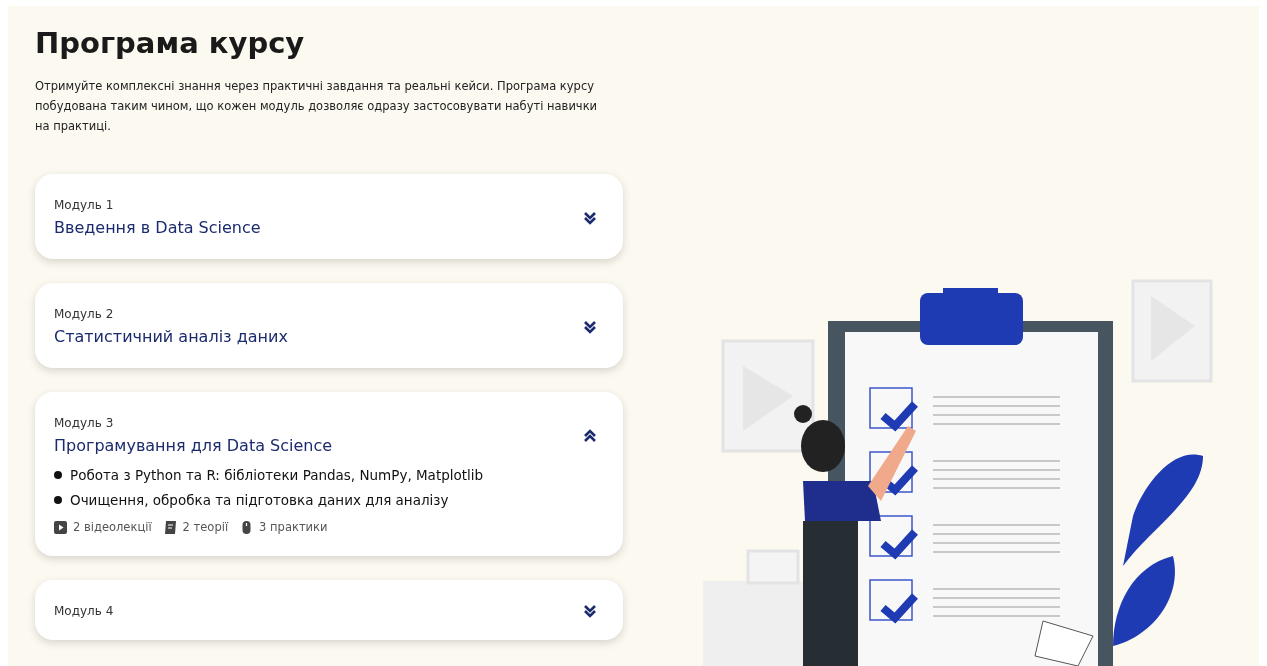  What do you see at coordinates (293, 527) in the screenshot?
I see `stat-text: 3 практики` at bounding box center [293, 527].